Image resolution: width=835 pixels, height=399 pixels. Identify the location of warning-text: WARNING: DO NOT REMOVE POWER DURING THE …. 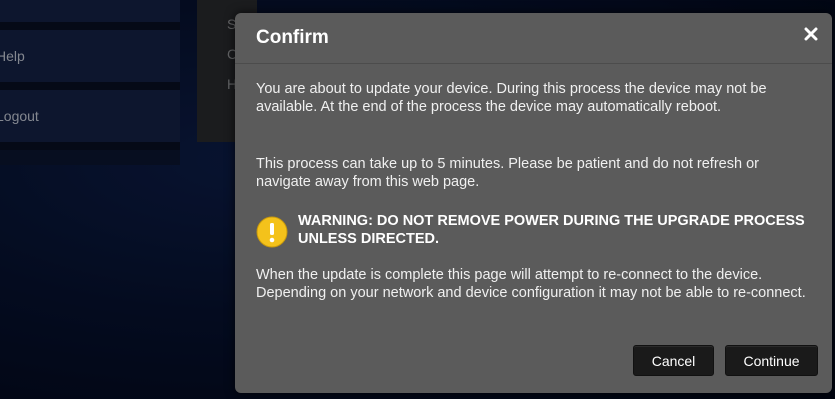
(551, 230).